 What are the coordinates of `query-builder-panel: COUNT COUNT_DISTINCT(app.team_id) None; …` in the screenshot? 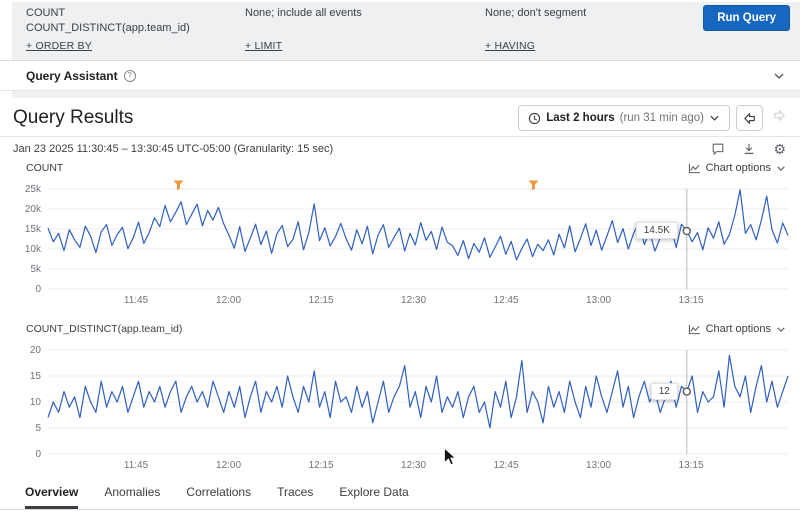 It's located at (400, 30).